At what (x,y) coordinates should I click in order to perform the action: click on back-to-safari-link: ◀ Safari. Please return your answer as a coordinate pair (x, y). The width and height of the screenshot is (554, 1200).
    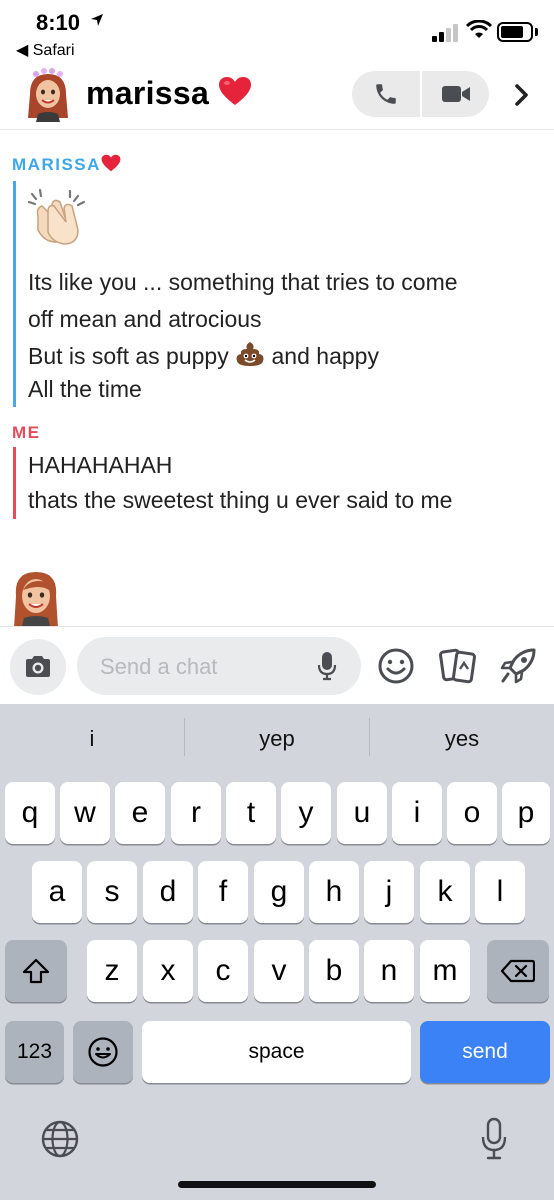
    Looking at the image, I should click on (45, 50).